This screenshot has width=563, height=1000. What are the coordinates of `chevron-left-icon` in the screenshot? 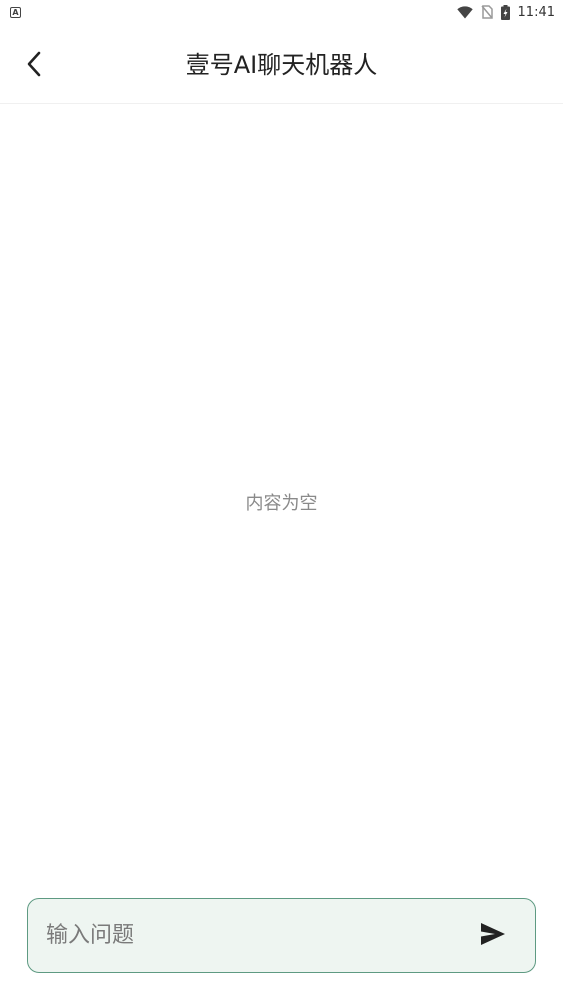 It's located at (34, 66).